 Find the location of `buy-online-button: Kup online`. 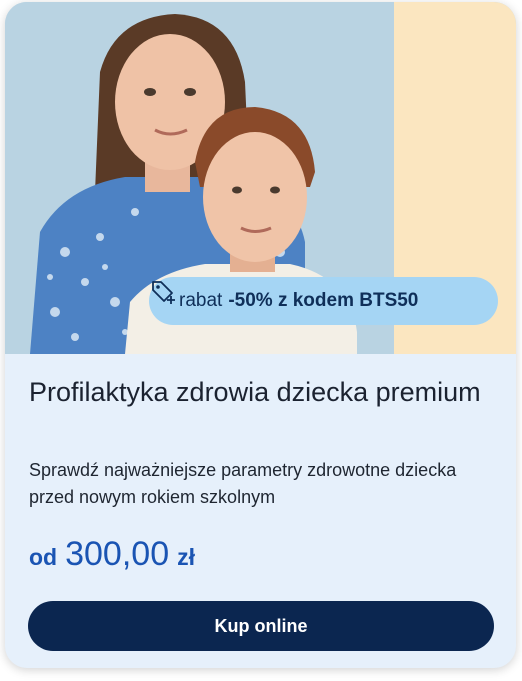

buy-online-button: Kup online is located at coordinates (261, 626).